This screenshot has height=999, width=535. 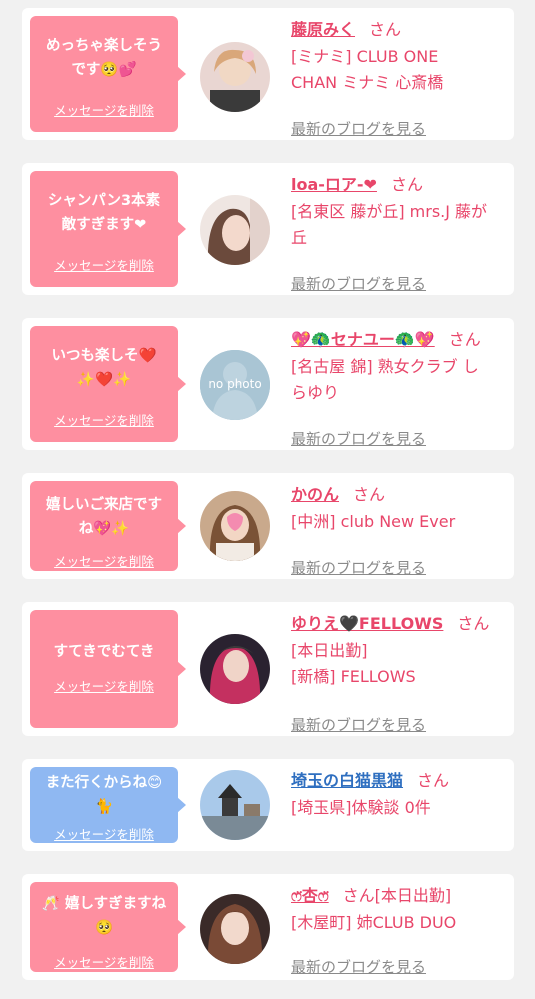 I want to click on shop-info: [本日出勤] [新橋] FELLOWS, so click(x=398, y=664).